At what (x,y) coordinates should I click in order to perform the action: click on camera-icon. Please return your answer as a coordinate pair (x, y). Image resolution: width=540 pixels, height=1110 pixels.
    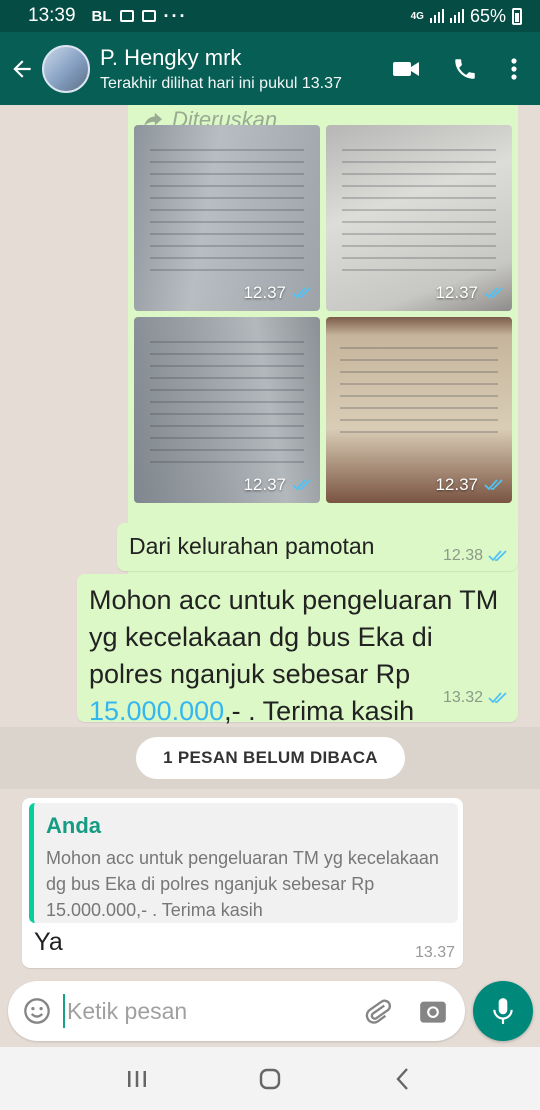
    Looking at the image, I should click on (432, 1012).